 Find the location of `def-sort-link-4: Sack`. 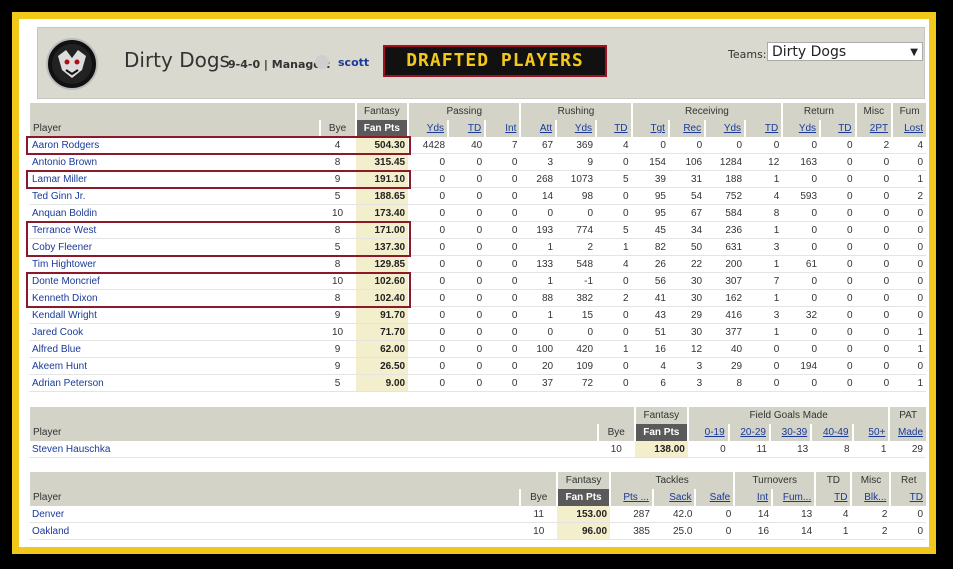

def-sort-link-4: Sack is located at coordinates (680, 497).